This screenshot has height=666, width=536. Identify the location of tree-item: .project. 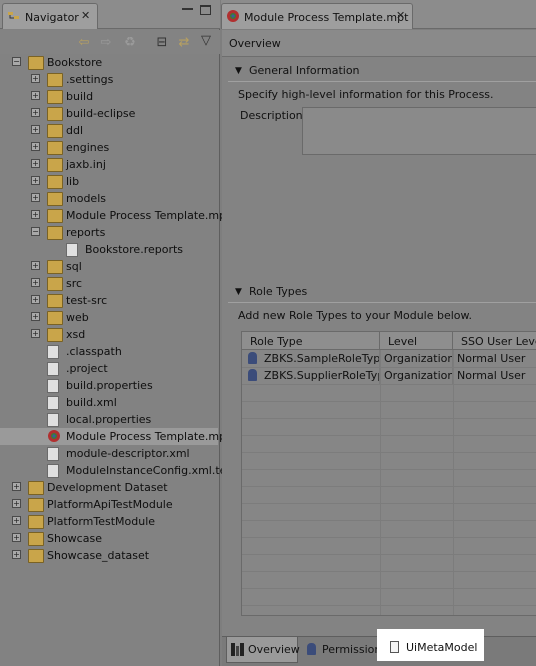
(109, 368).